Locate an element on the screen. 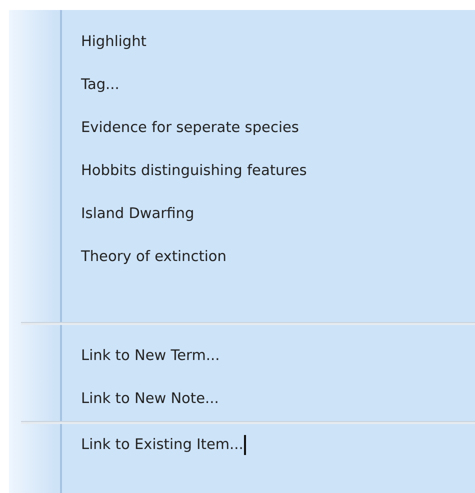 Image resolution: width=475 pixels, height=493 pixels. menu-item: Evidence for seperate species is located at coordinates (190, 128).